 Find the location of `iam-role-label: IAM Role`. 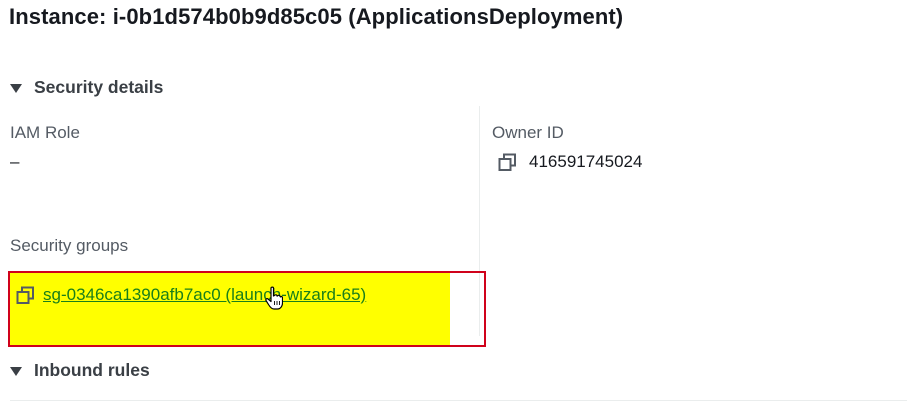

iam-role-label: IAM Role is located at coordinates (45, 132).